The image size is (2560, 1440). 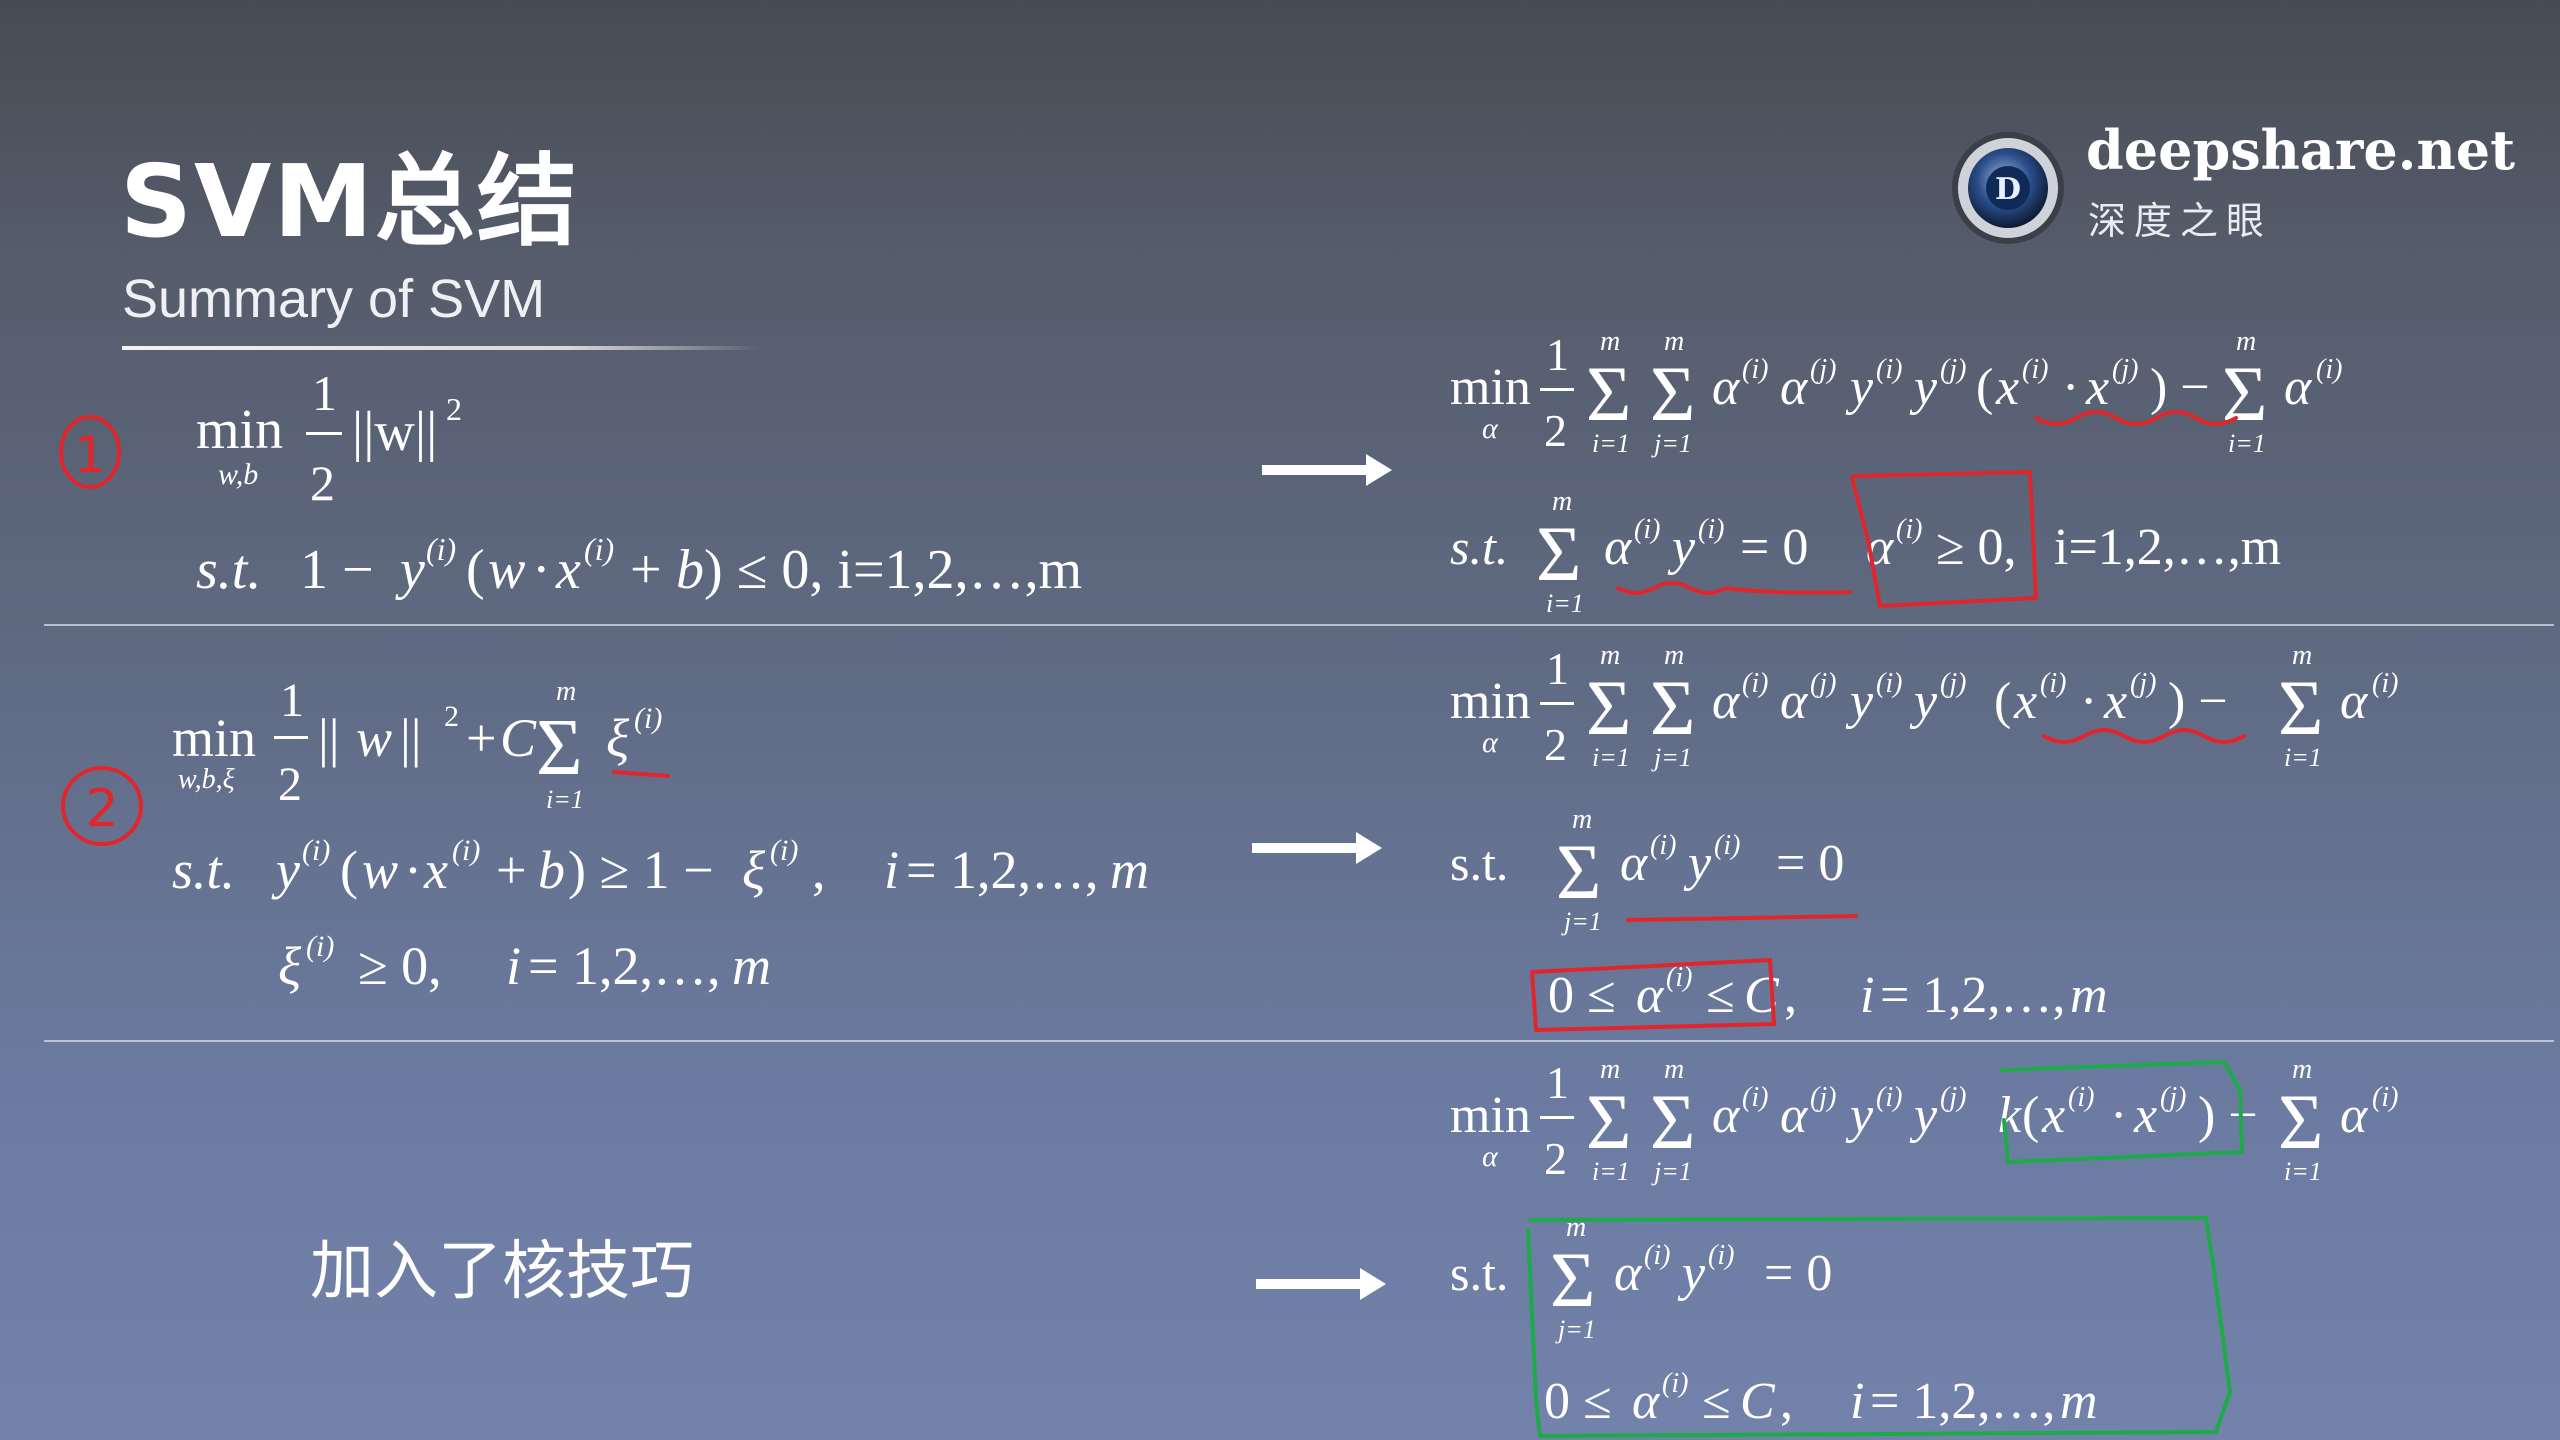 What do you see at coordinates (1879, 1327) in the screenshot?
I see `green-box-constraints` at bounding box center [1879, 1327].